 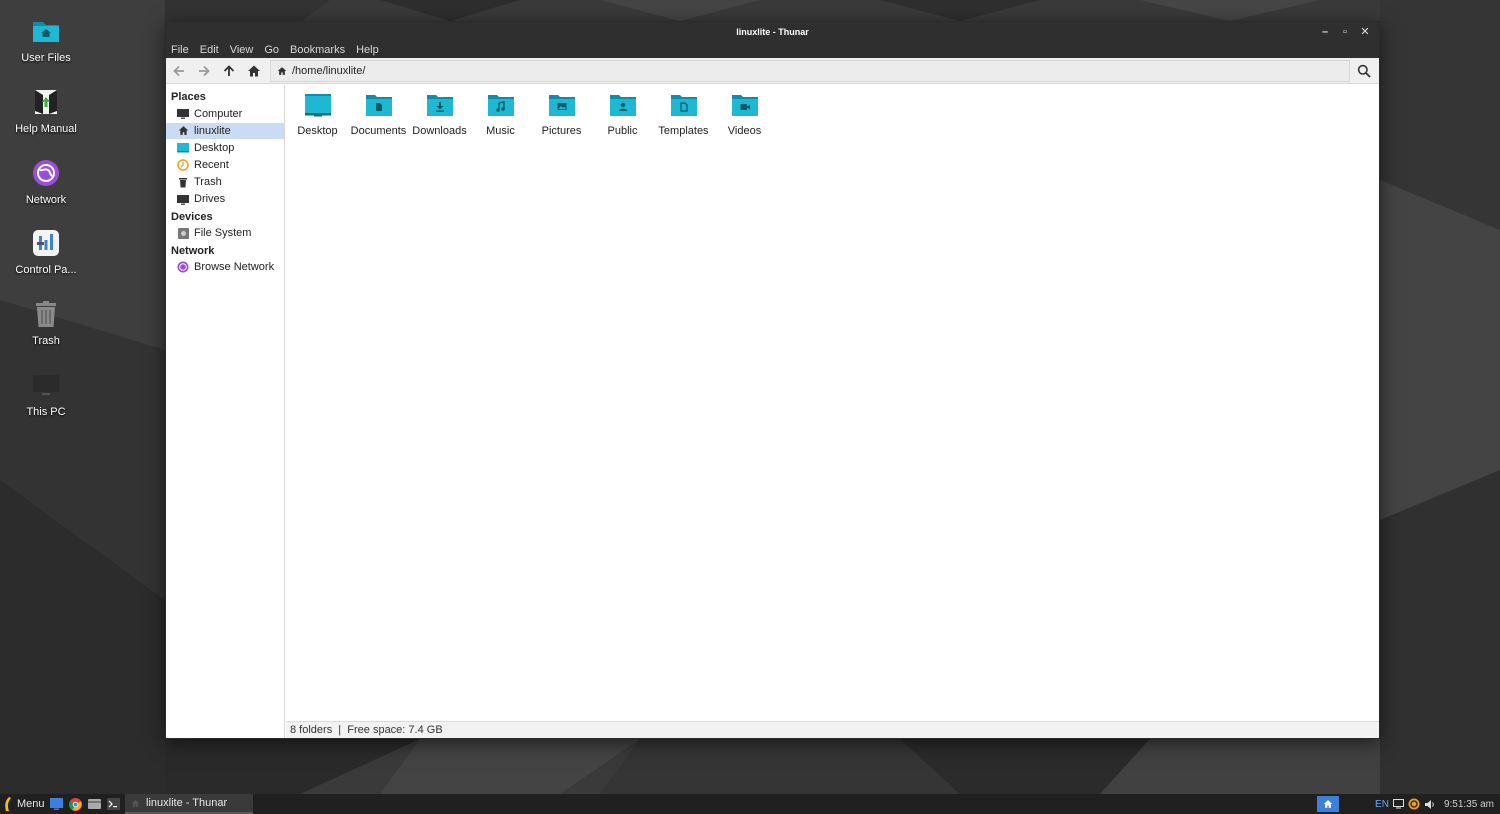 I want to click on desktop-icon-this-pc: This PC, so click(x=46, y=400).